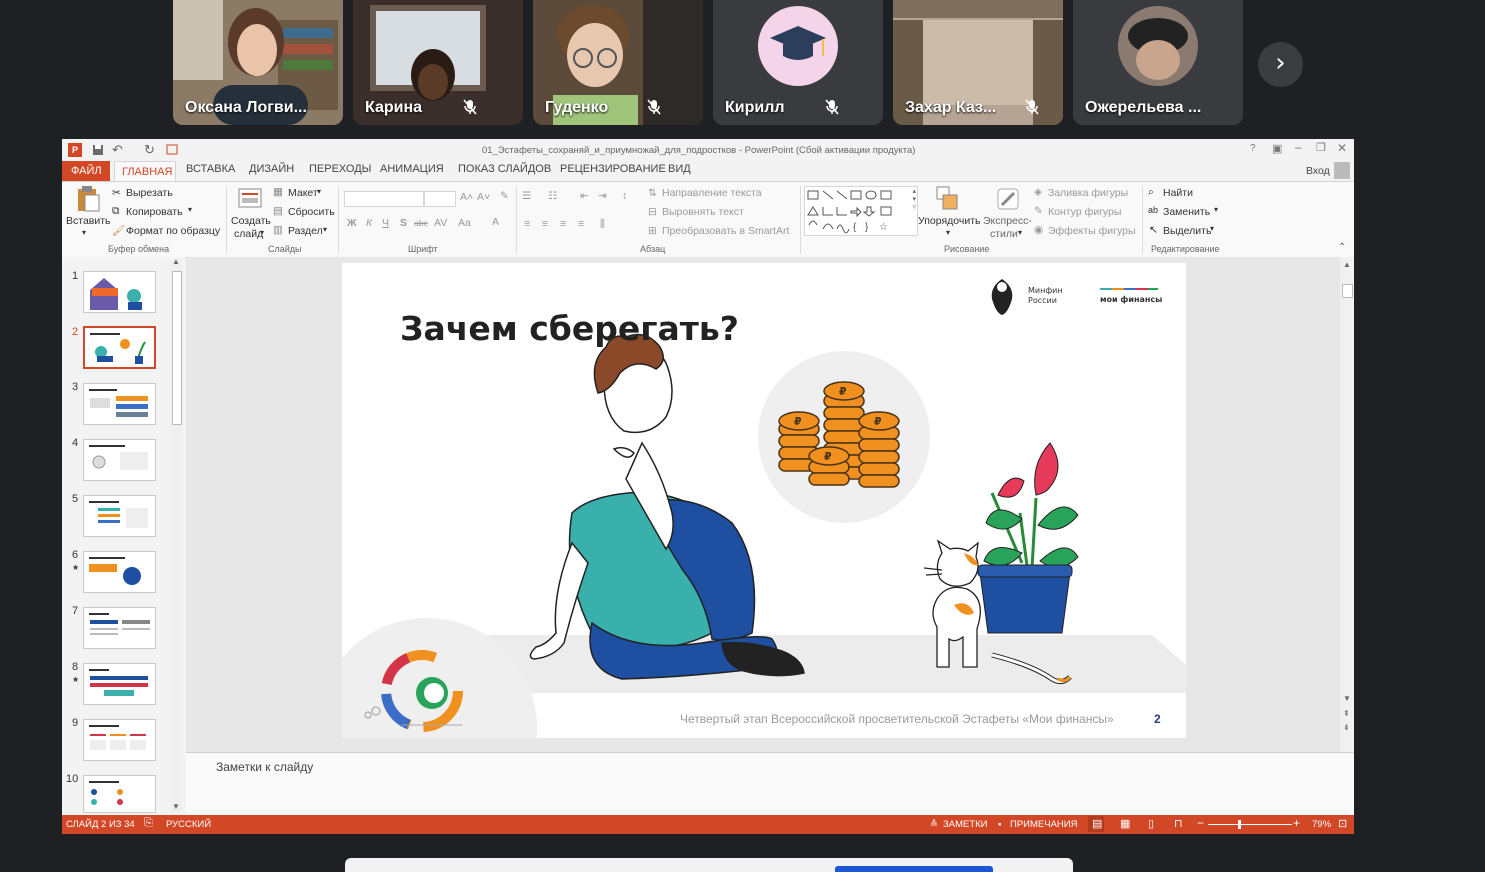 The height and width of the screenshot is (872, 1485). I want to click on zoom-out-icon: −, so click(1200, 823).